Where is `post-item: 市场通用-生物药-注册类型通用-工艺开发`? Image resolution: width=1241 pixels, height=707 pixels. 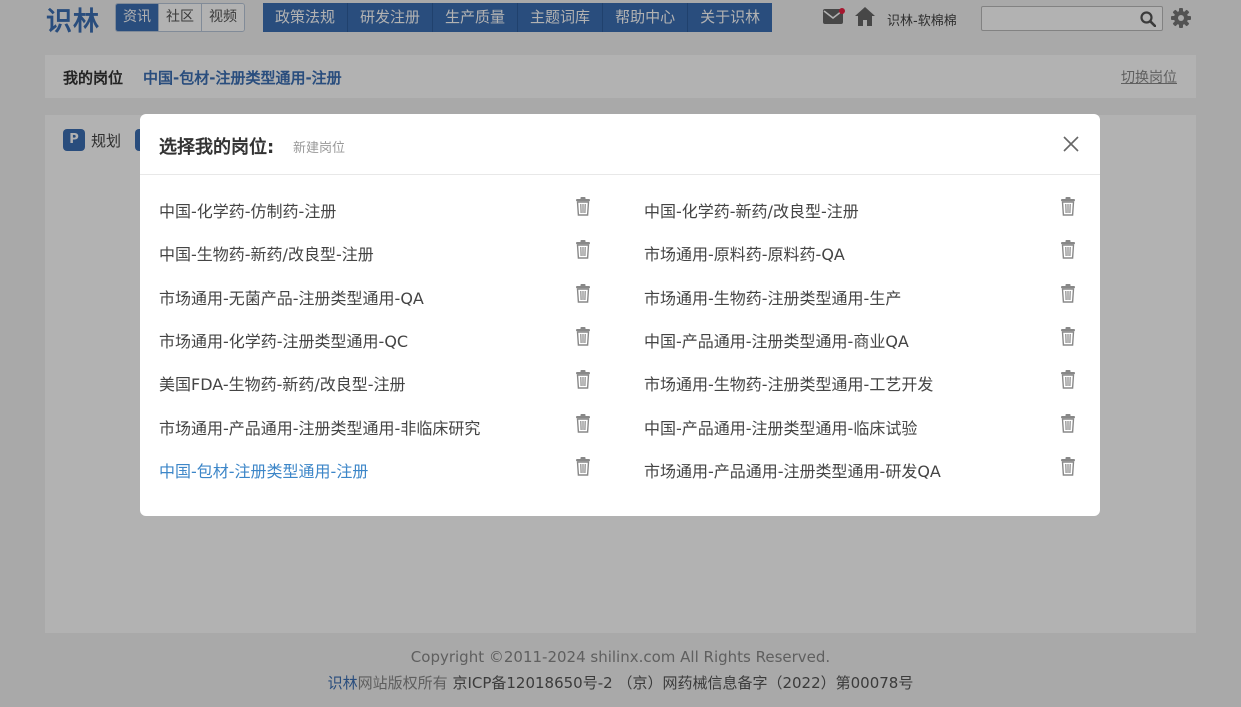 post-item: 市场通用-生物药-注册类型通用-工艺开发 is located at coordinates (864, 381).